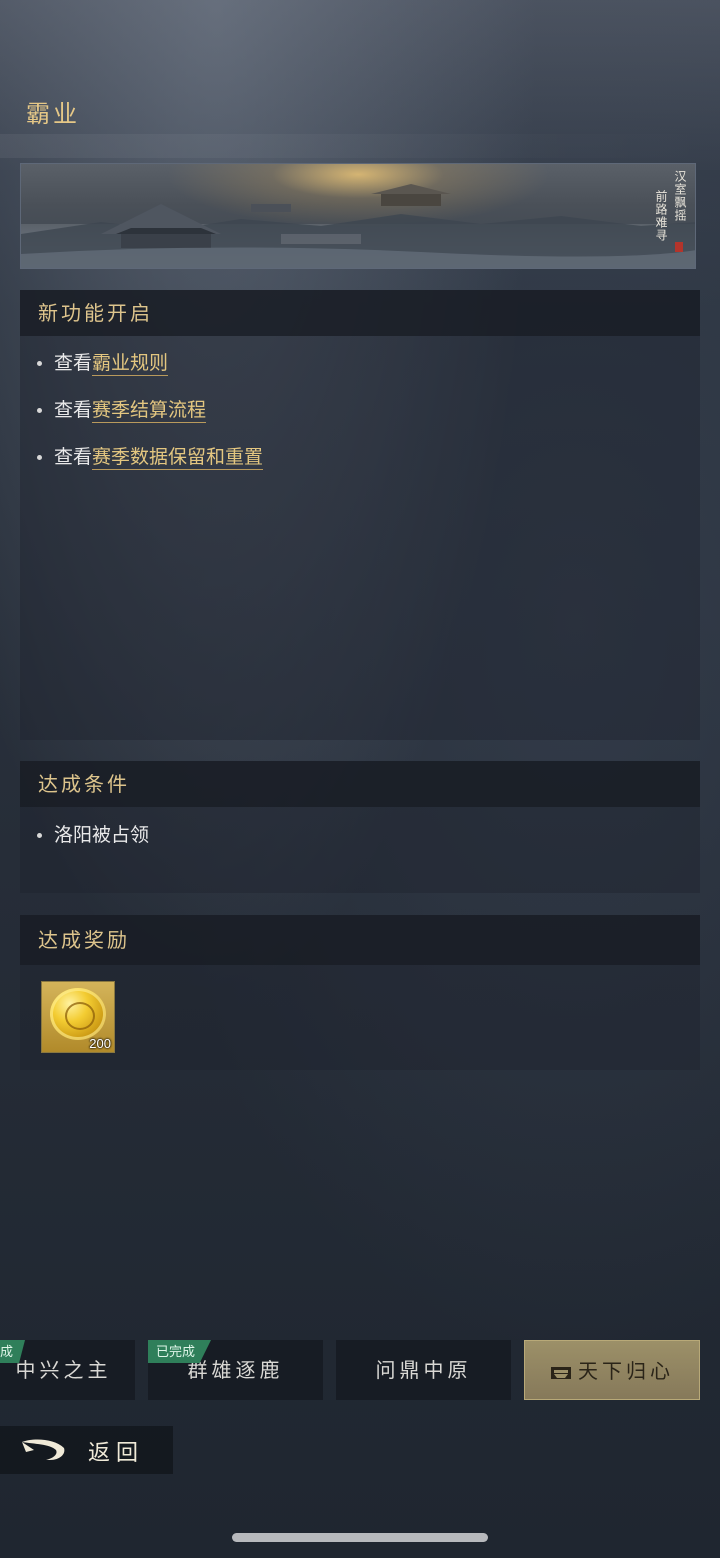  I want to click on rewards-section: 达成奖励, so click(360, 992).